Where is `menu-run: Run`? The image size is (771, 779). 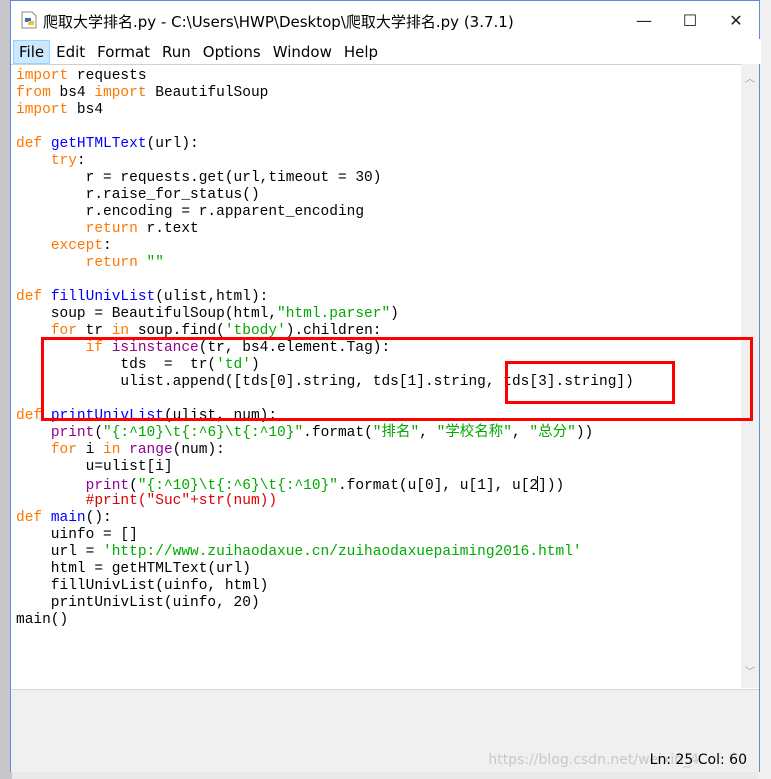
menu-run: Run is located at coordinates (176, 52).